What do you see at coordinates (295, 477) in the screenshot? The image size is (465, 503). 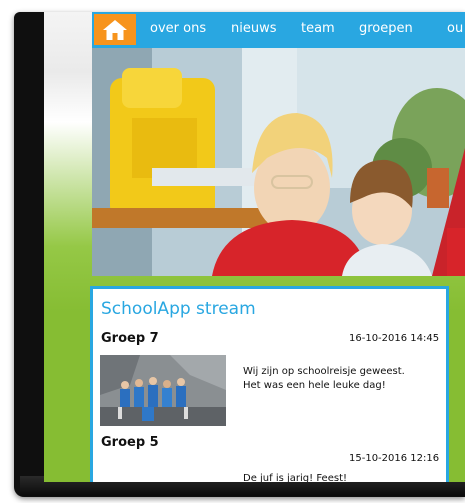 I see `post-message: De juf is jarig! Feest!` at bounding box center [295, 477].